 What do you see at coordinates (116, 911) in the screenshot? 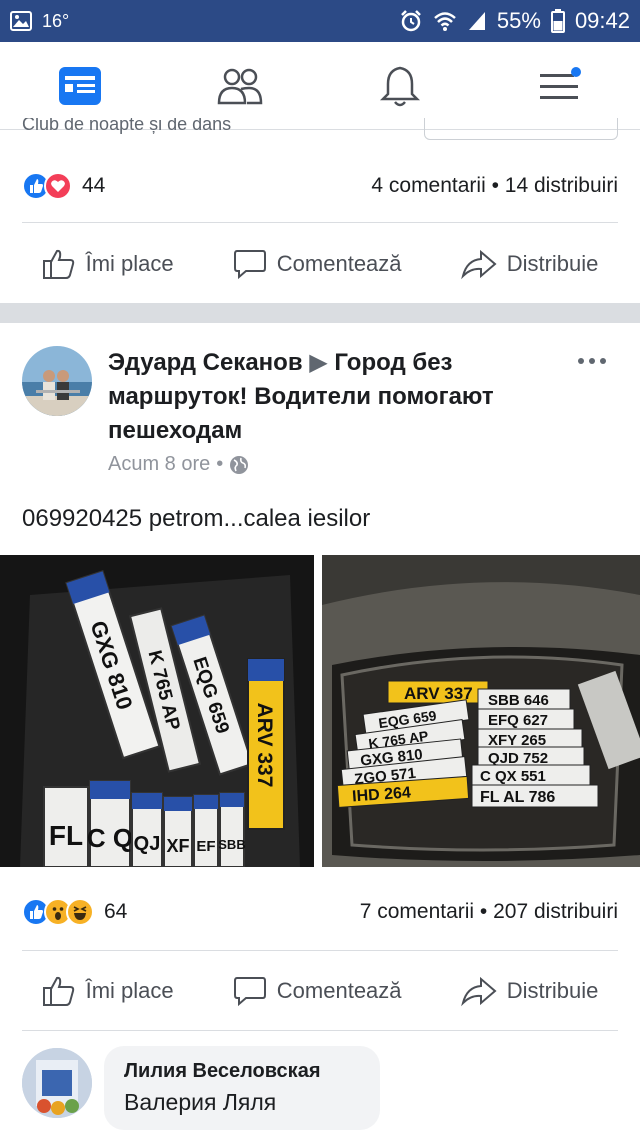
I see `post2-reaction-count: 64` at bounding box center [116, 911].